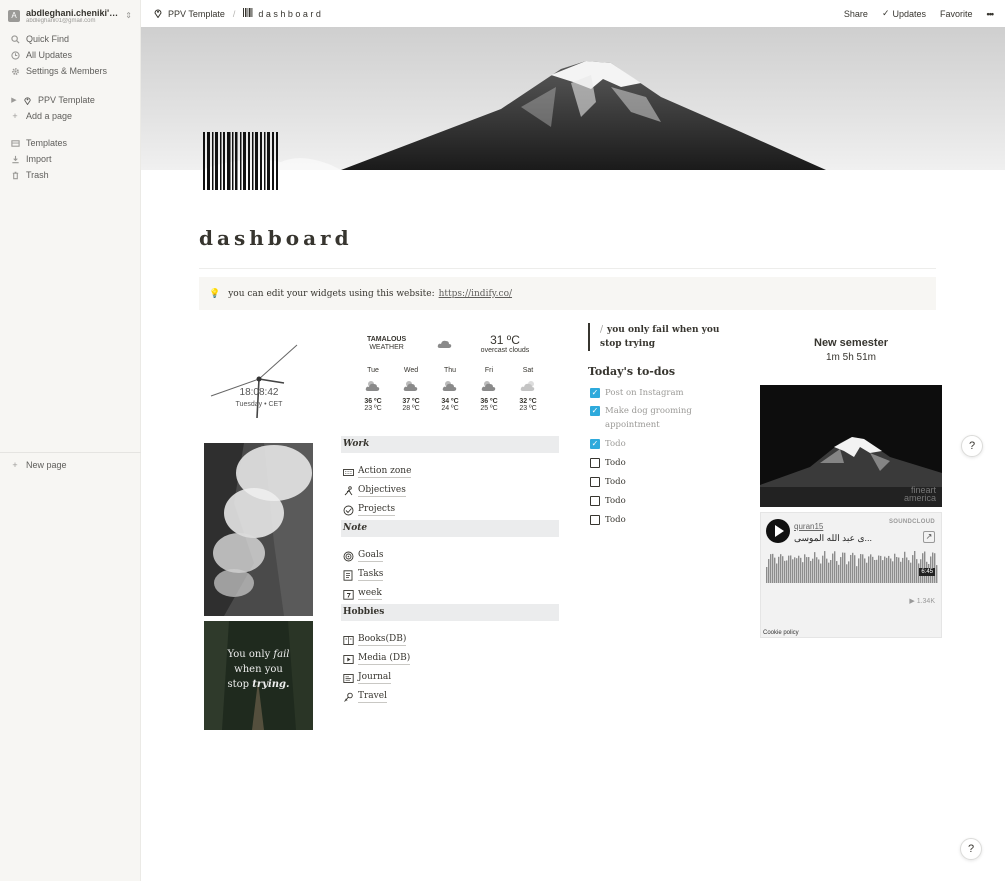 This screenshot has width=1005, height=881. I want to click on countdown-time: 1m 5h 51m, so click(851, 357).